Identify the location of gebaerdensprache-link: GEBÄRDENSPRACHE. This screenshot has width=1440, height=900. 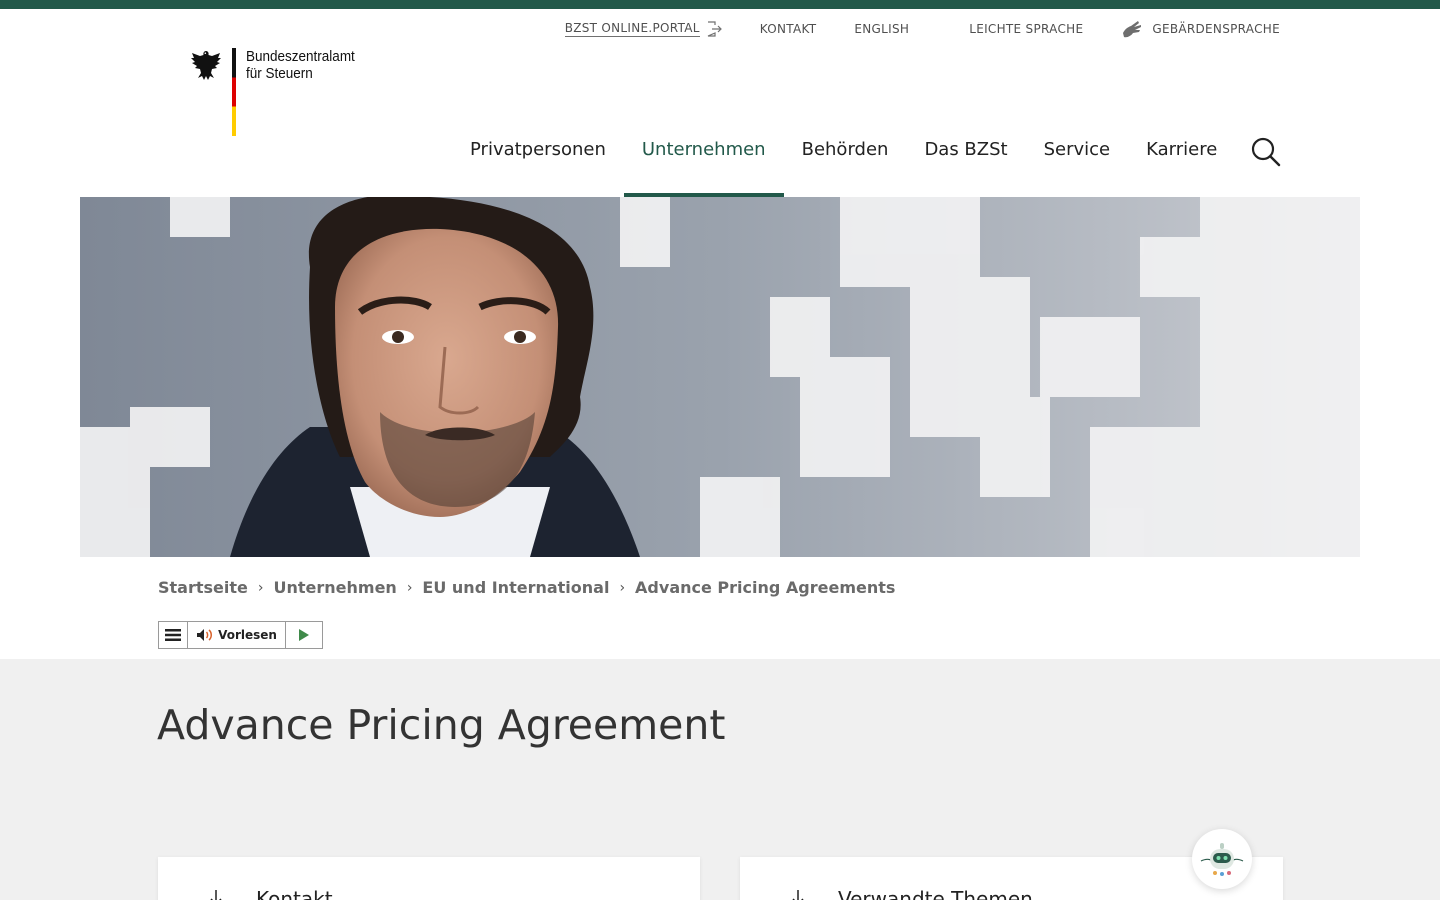
(1200, 29).